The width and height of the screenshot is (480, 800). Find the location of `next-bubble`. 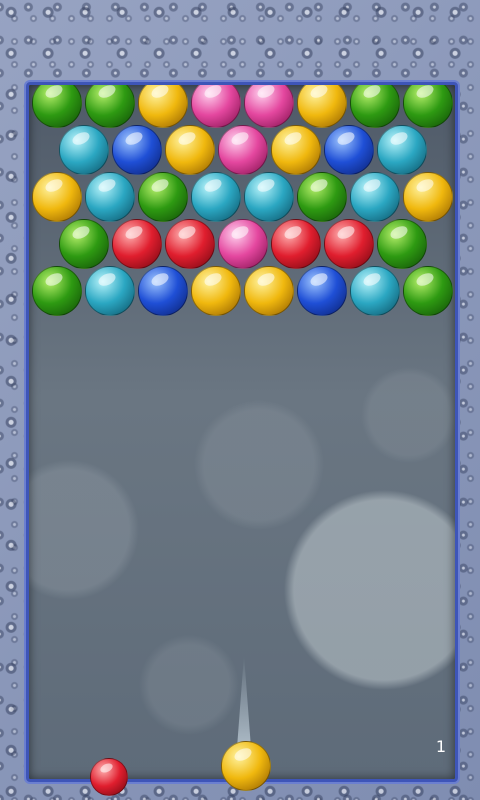

next-bubble is located at coordinates (109, 777).